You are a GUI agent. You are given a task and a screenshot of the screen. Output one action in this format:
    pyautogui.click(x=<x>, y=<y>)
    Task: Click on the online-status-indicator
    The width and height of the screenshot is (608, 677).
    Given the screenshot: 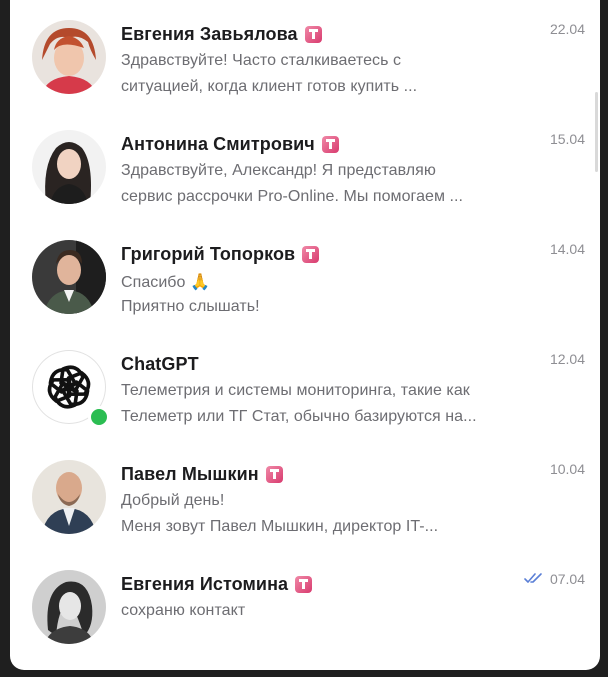 What is the action you would take?
    pyautogui.click(x=99, y=417)
    